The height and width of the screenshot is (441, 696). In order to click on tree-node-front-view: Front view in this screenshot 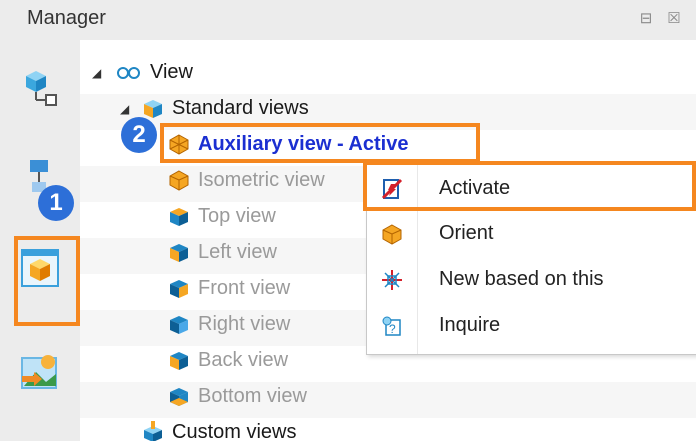, I will do `click(229, 288)`.